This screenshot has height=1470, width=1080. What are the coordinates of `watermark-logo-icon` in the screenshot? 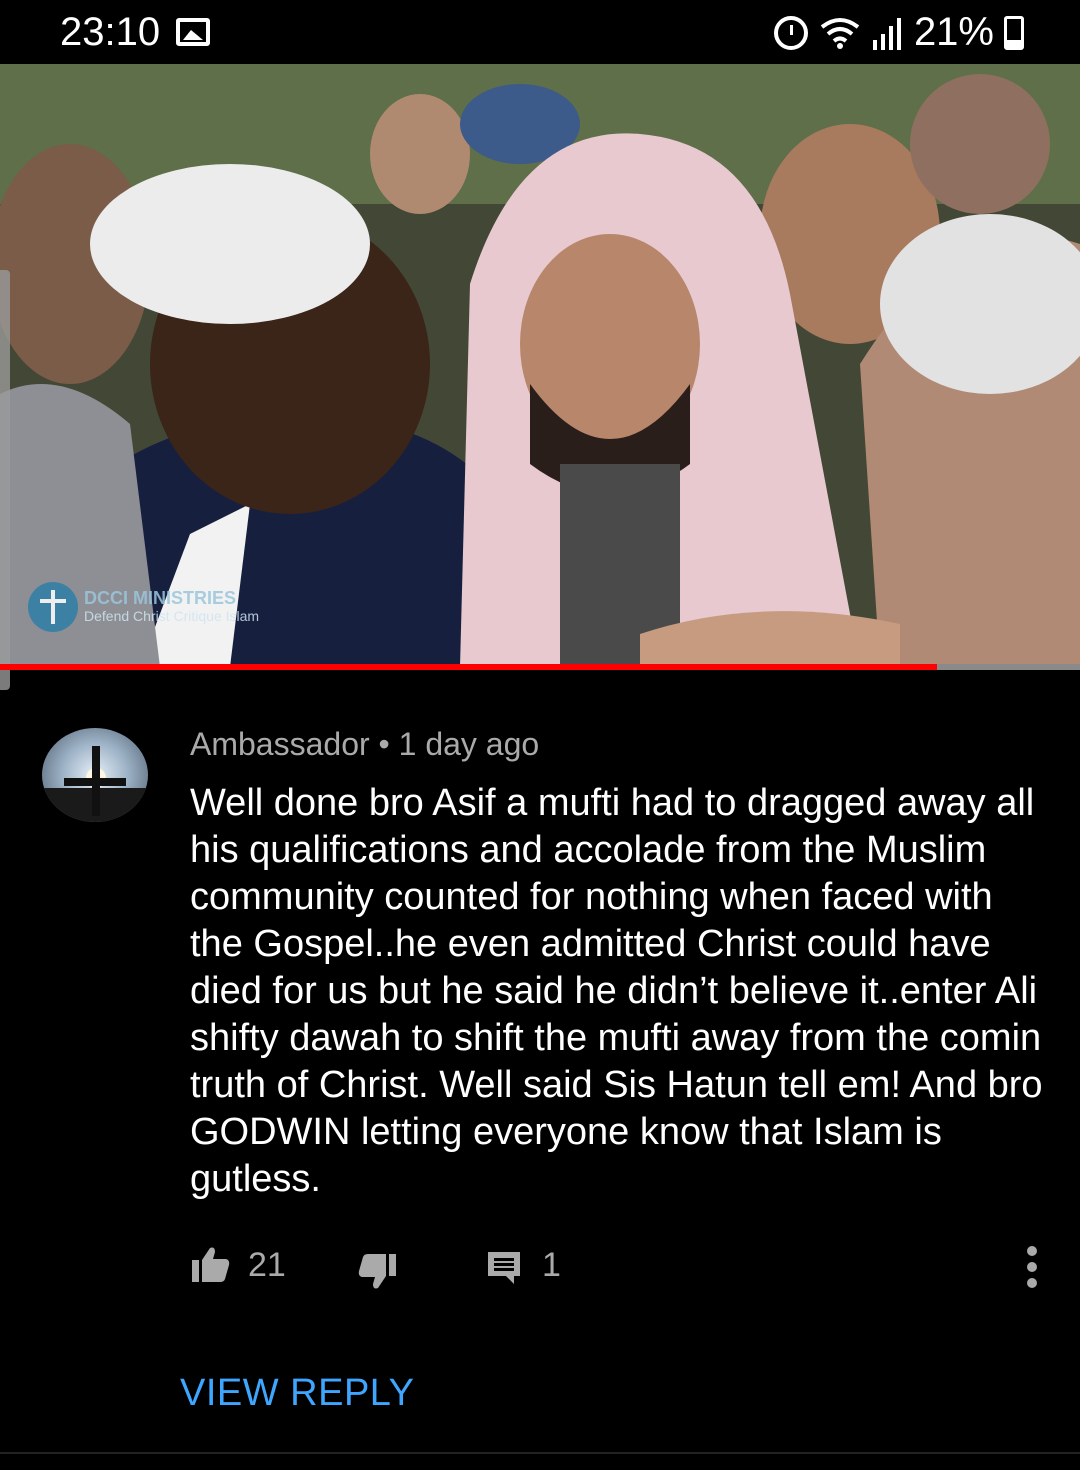 It's located at (53, 607).